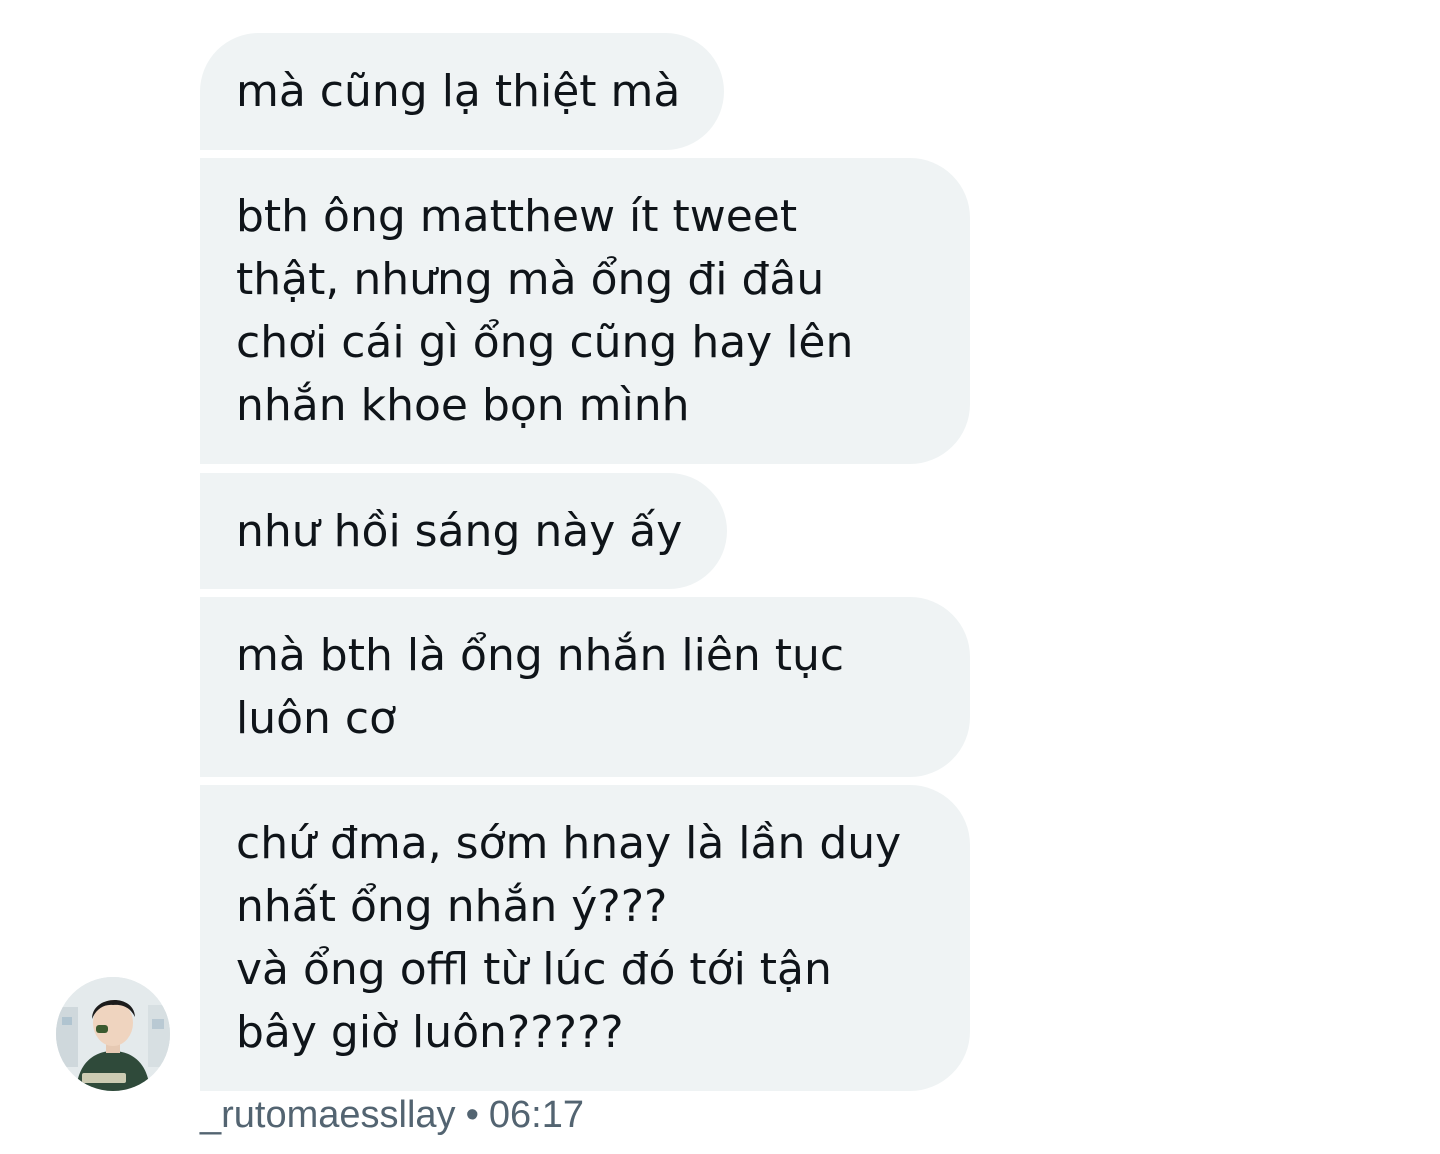  What do you see at coordinates (328, 1115) in the screenshot?
I see `sender-username: _rutomaessllay` at bounding box center [328, 1115].